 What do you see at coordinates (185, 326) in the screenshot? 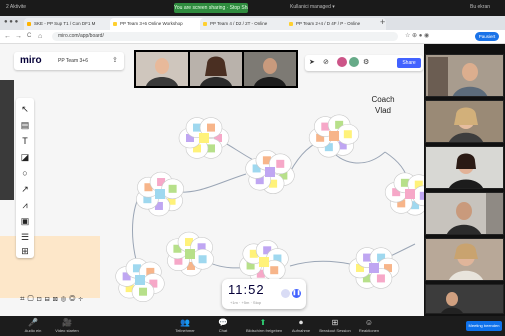
I see `participants-button: 👥 Teilnehmer` at bounding box center [185, 326].